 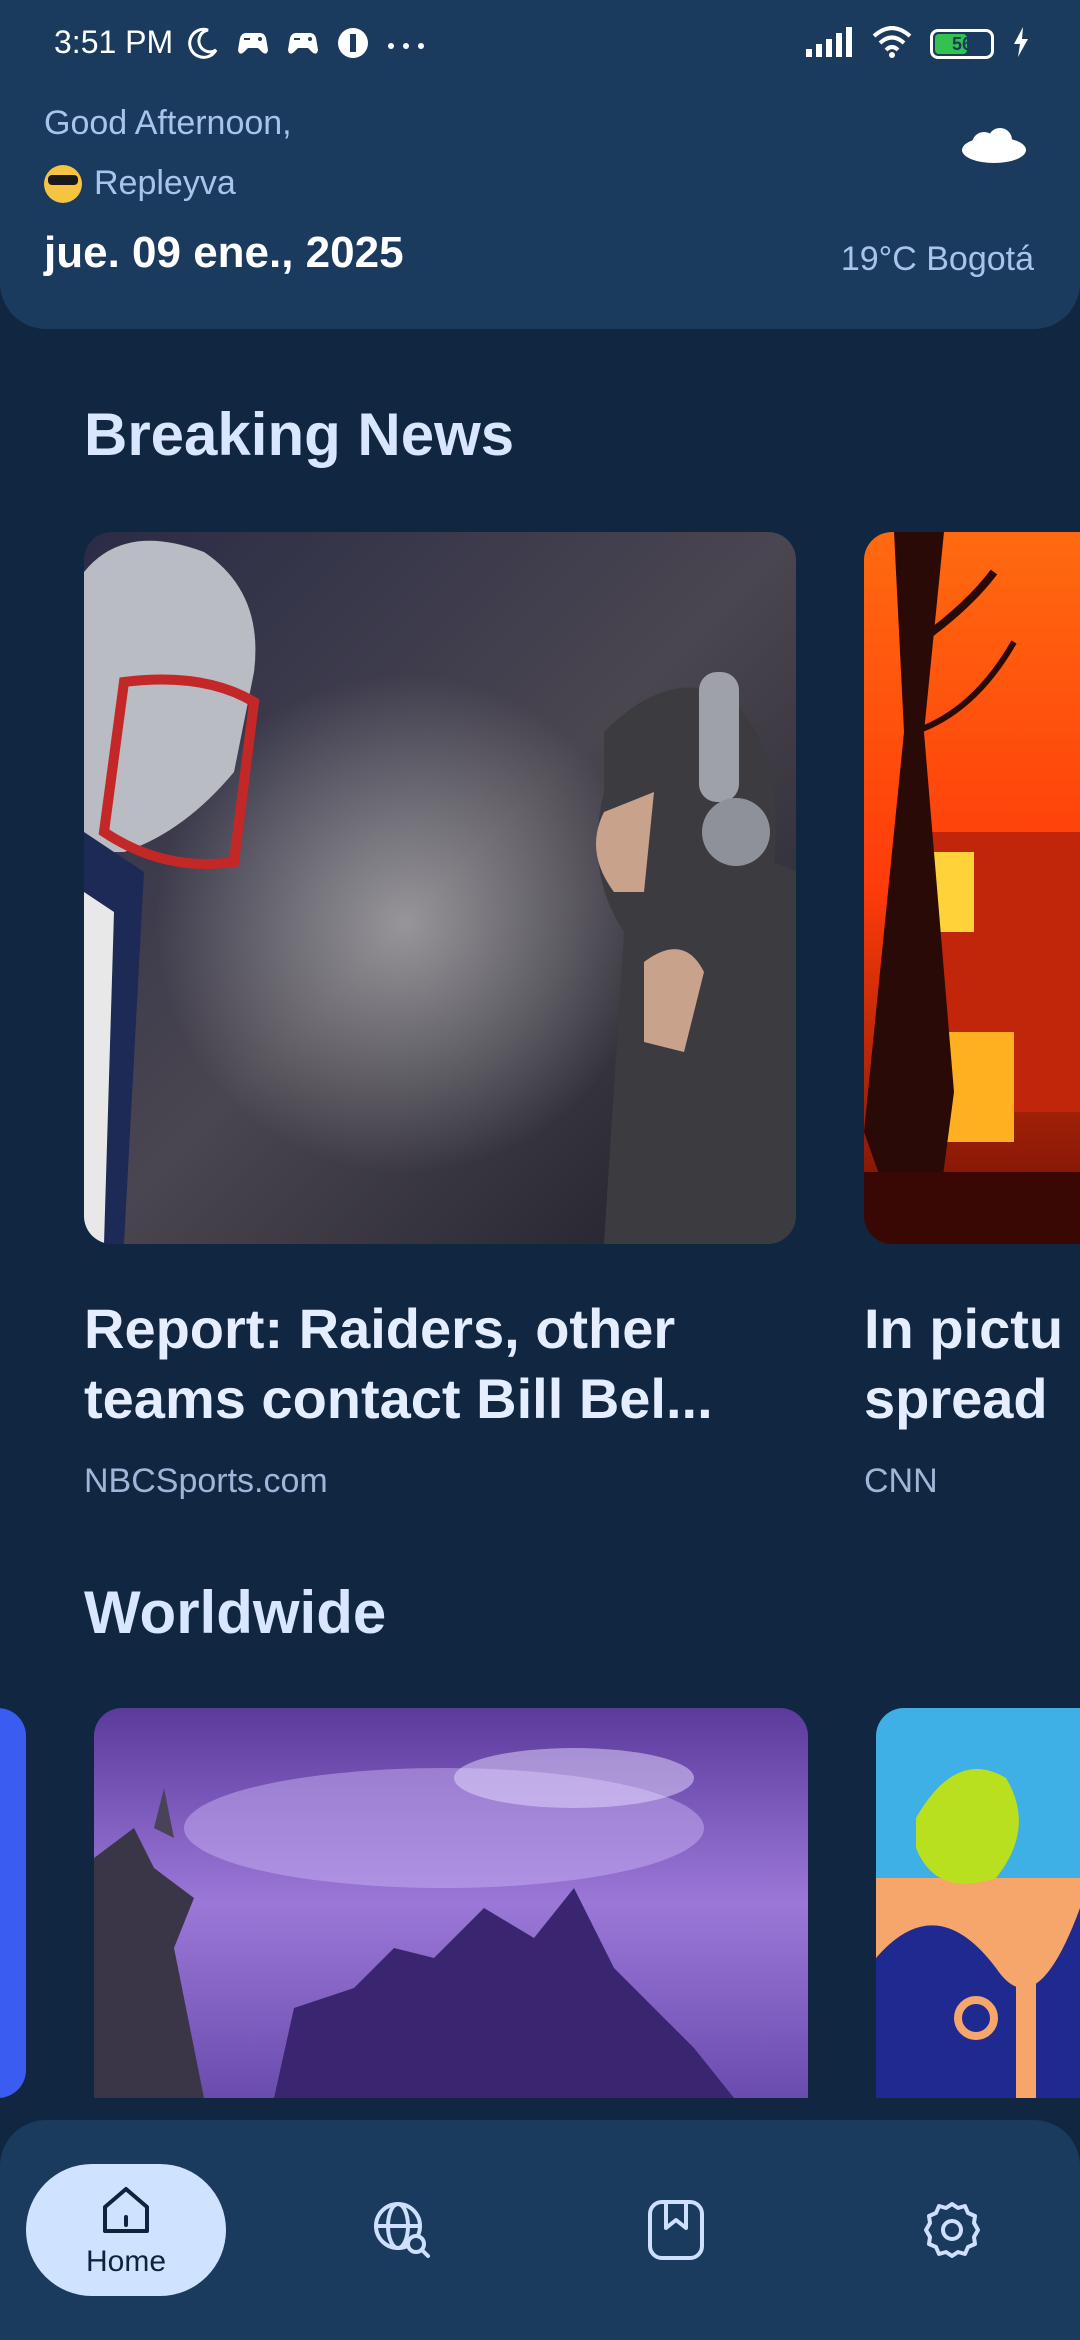 I want to click on greeting-text: Good Afternoon,, so click(x=168, y=123).